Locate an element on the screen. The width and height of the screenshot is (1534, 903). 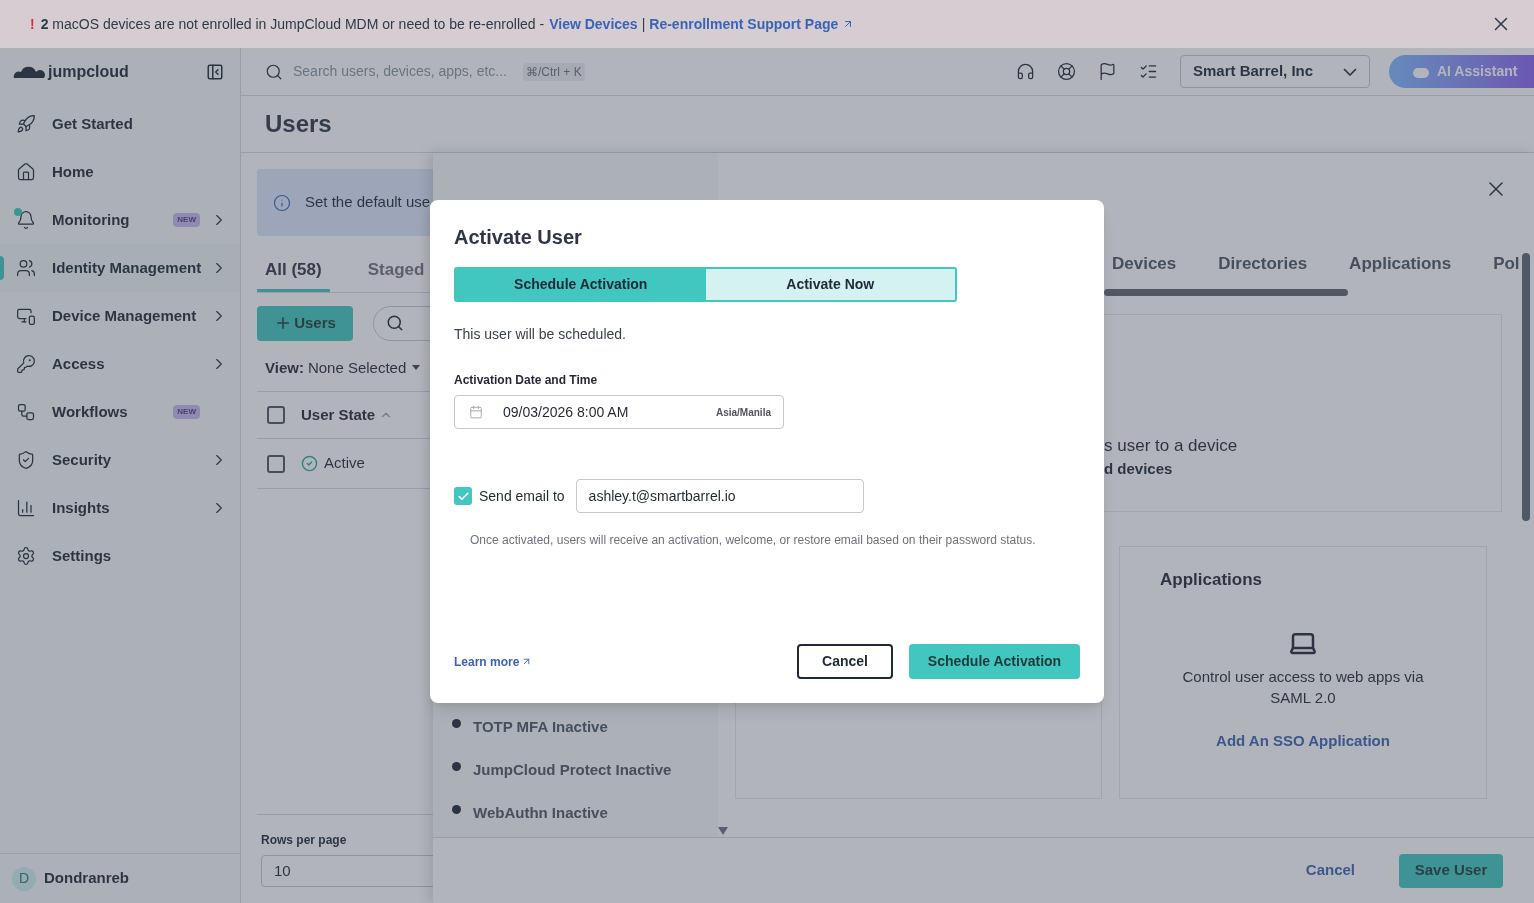
status-item: WebAuthn Inactive is located at coordinates (540, 813).